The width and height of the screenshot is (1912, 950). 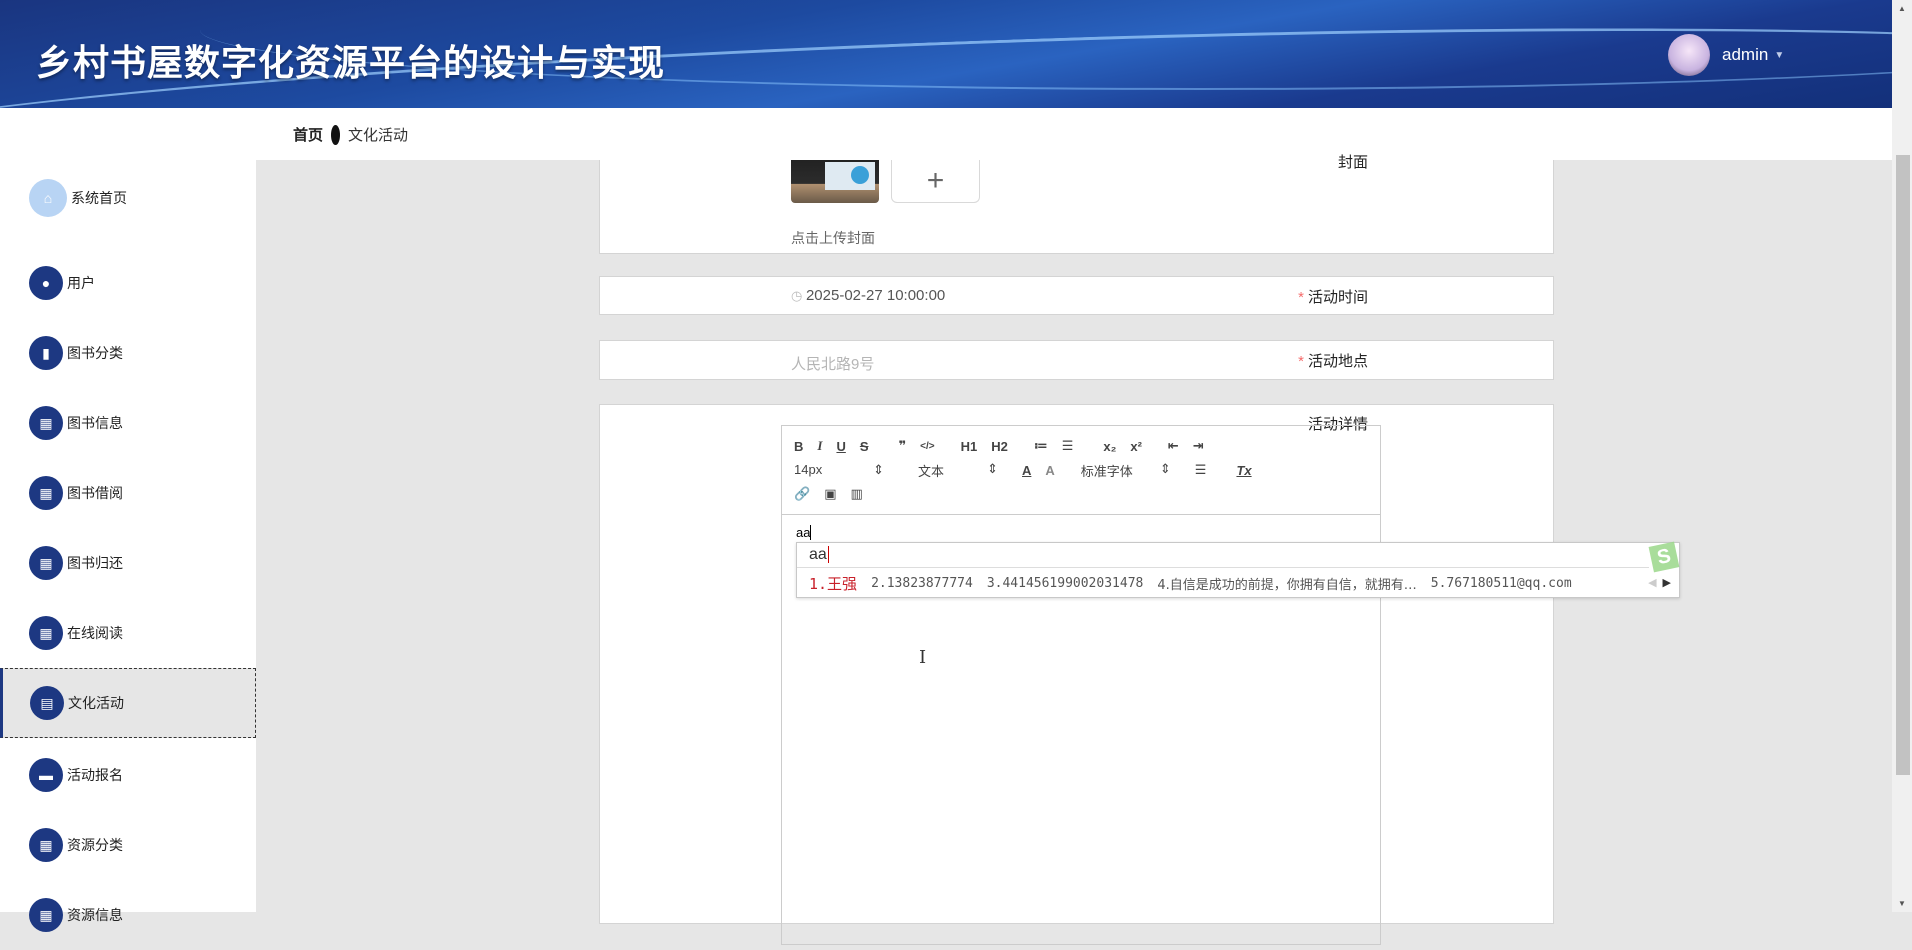 I want to click on cover-hint: 点击上传封面, so click(x=833, y=238).